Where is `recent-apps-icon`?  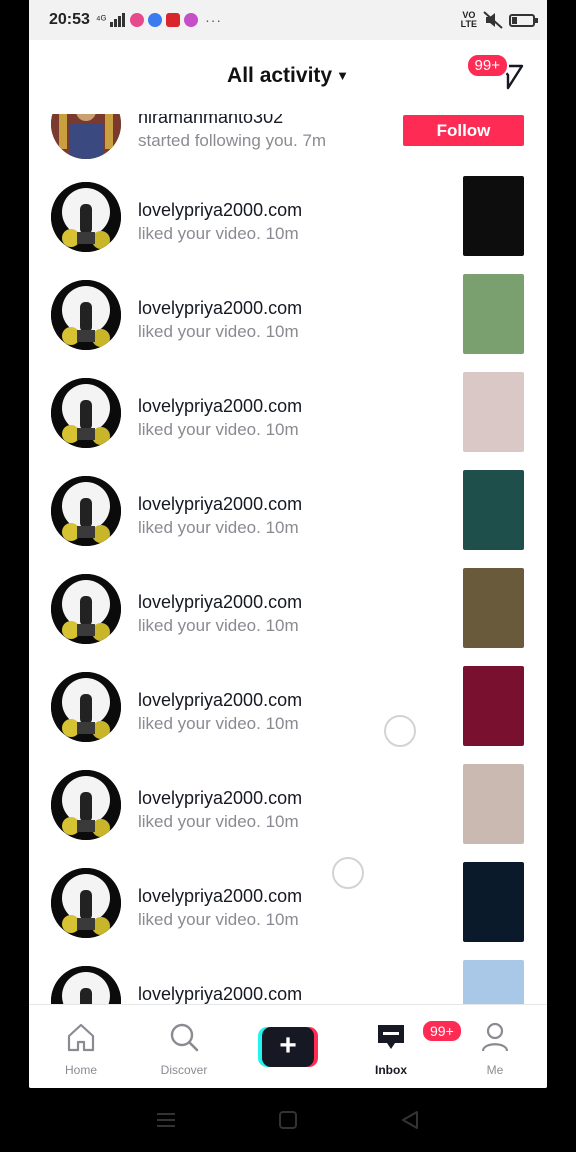 recent-apps-icon is located at coordinates (166, 1120).